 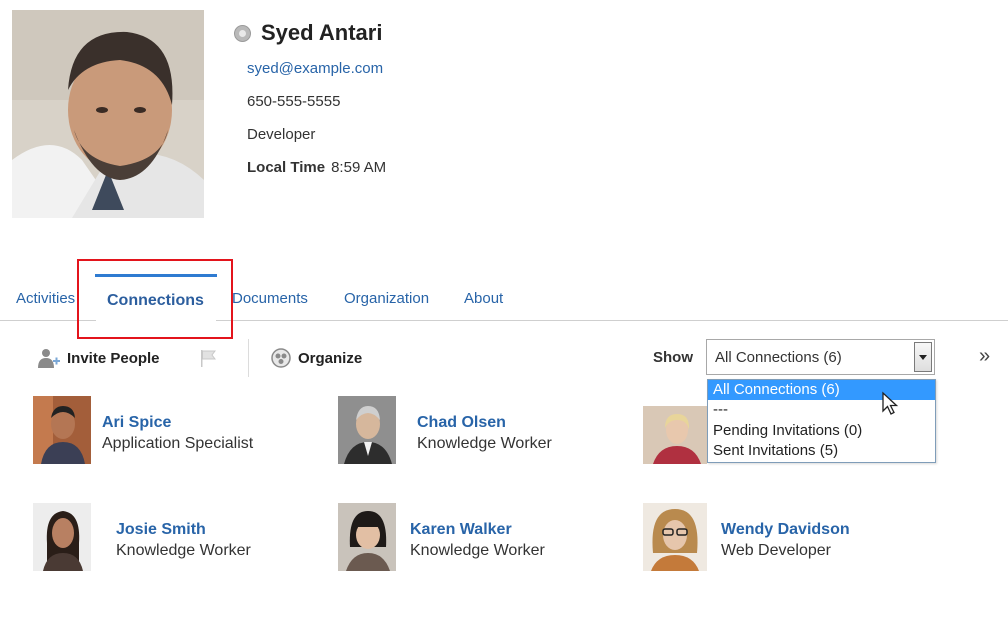 I want to click on connection-name-link: Karen Walker, so click(x=461, y=530).